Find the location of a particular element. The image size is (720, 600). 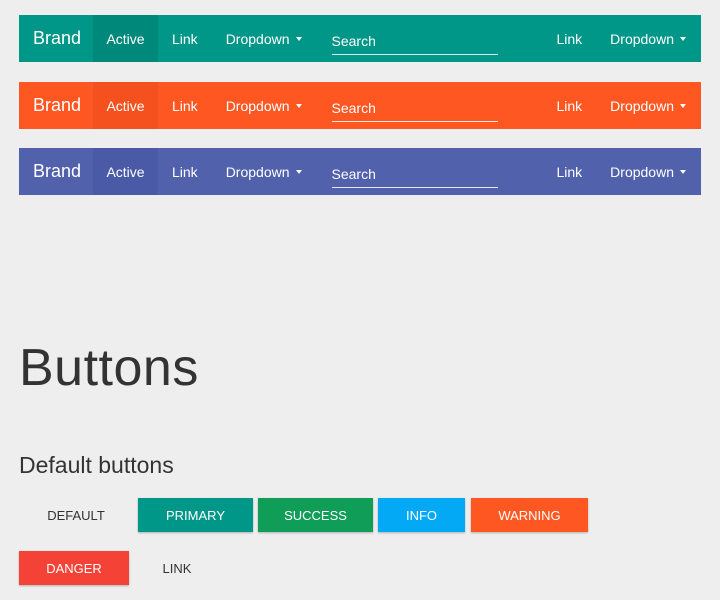

warning-button: Warning is located at coordinates (529, 515).